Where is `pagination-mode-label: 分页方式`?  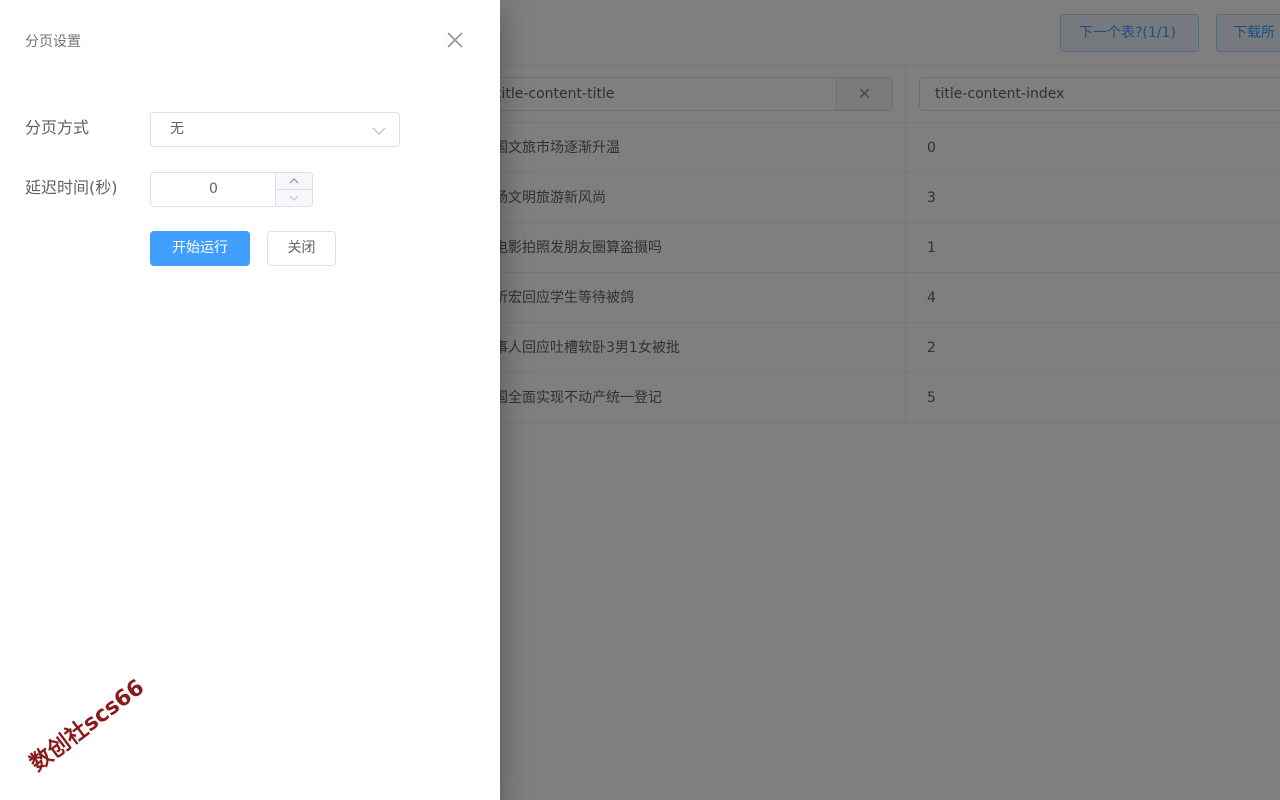 pagination-mode-label: 分页方式 is located at coordinates (57, 127).